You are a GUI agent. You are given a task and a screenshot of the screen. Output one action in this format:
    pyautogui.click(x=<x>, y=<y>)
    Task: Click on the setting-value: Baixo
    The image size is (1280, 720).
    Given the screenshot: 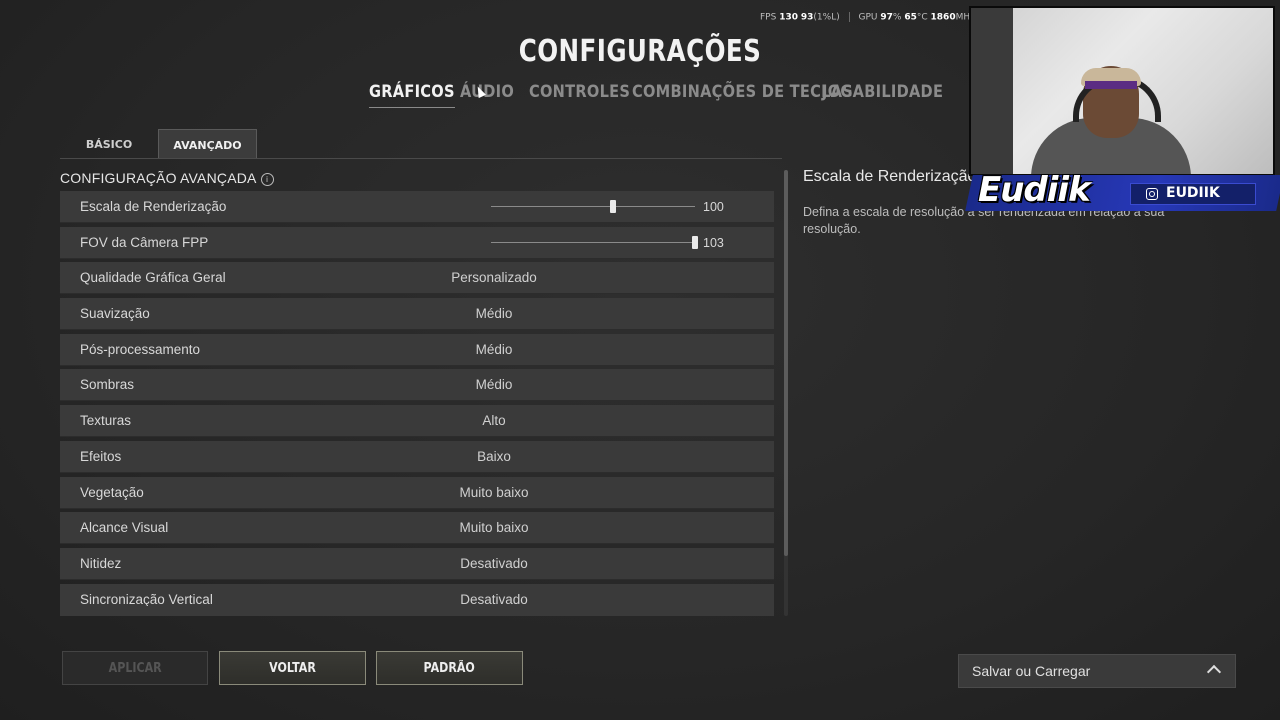 What is the action you would take?
    pyautogui.click(x=494, y=456)
    